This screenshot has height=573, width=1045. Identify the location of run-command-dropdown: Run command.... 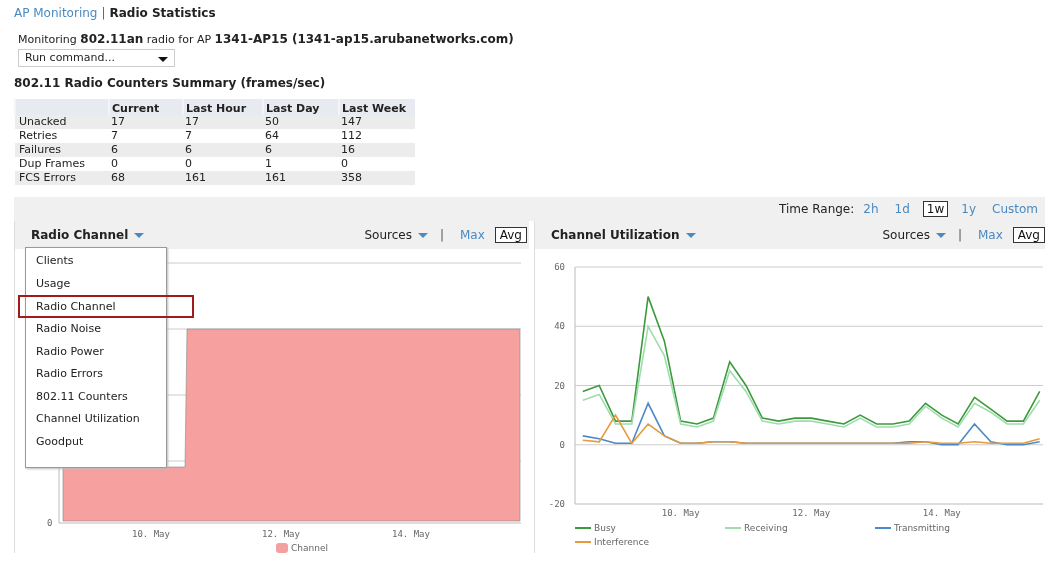
(96, 58).